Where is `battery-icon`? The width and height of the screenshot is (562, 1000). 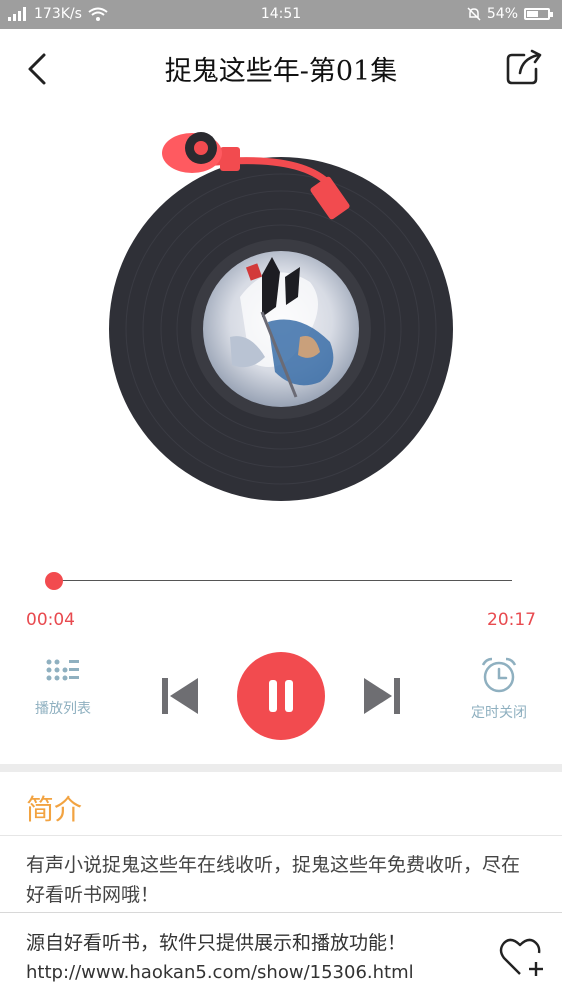
battery-icon is located at coordinates (538, 14).